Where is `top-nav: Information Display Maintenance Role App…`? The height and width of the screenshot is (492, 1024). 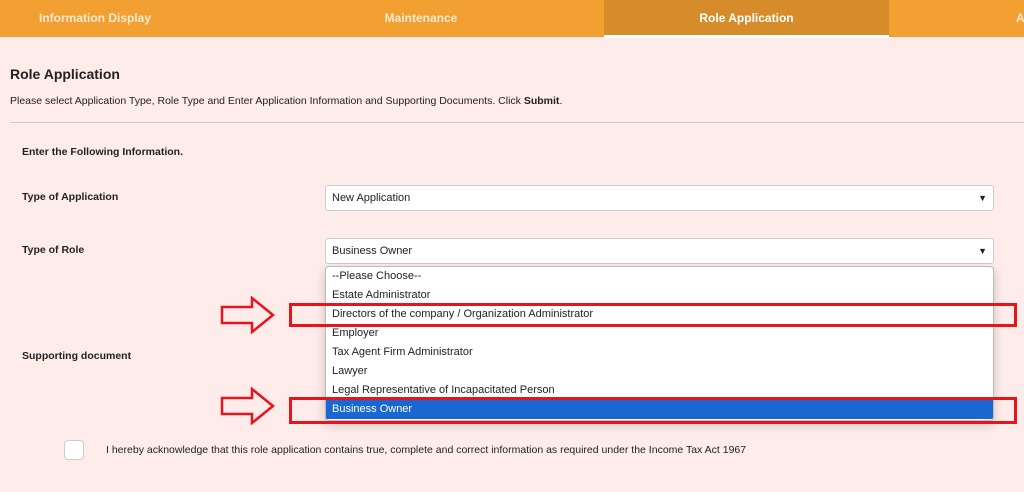
top-nav: Information Display Maintenance Role App… is located at coordinates (512, 19).